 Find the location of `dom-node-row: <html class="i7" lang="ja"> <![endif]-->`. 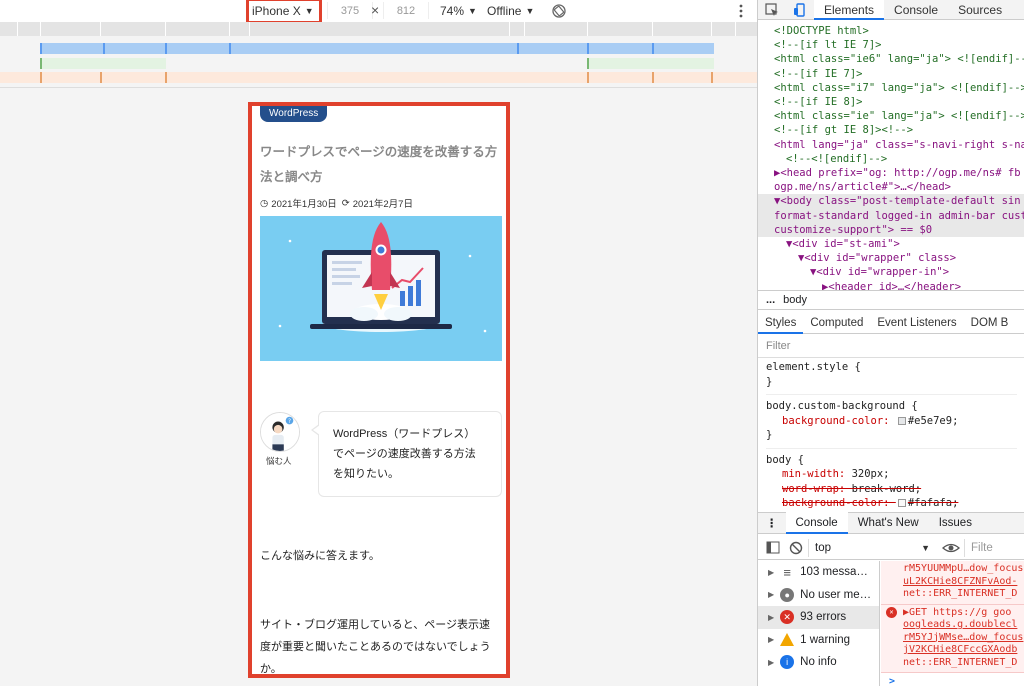

dom-node-row: <html class="i7" lang="ja"> <![endif]--> is located at coordinates (891, 88).